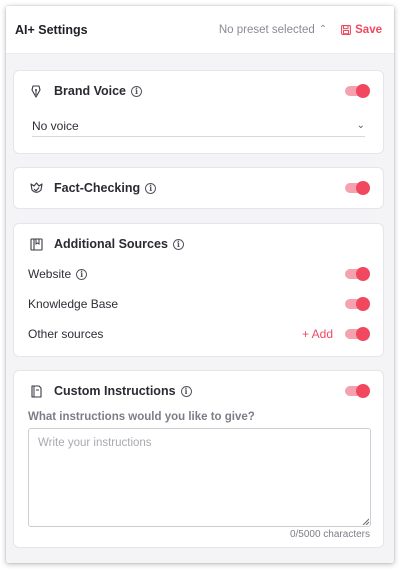  I want to click on source-row-knowledge-base: Knowledge Base, so click(199, 304).